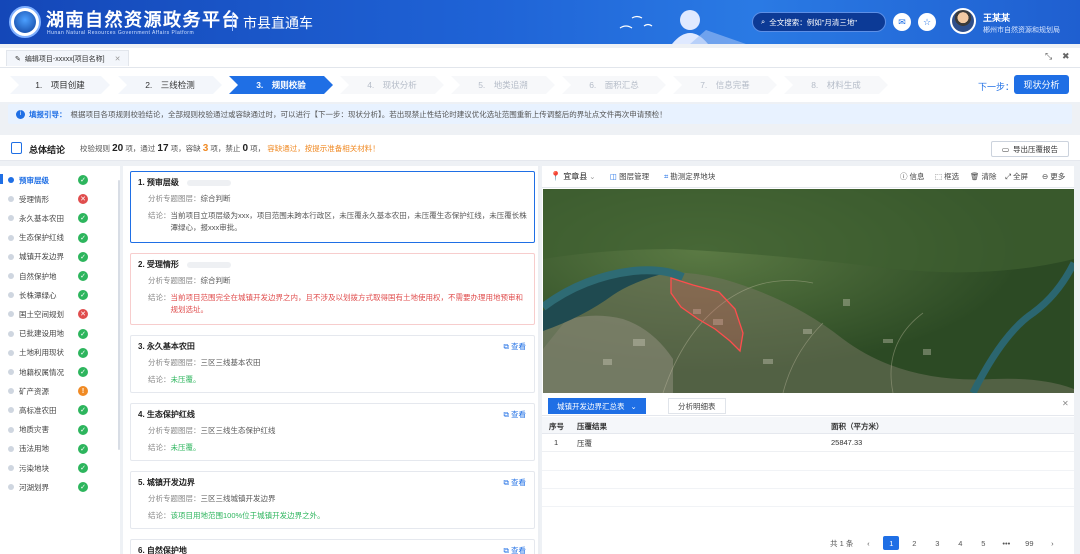 The height and width of the screenshot is (554, 1080). Describe the element at coordinates (50, 334) in the screenshot. I see `sidebar-item: 已批建设用地 ✓` at that location.